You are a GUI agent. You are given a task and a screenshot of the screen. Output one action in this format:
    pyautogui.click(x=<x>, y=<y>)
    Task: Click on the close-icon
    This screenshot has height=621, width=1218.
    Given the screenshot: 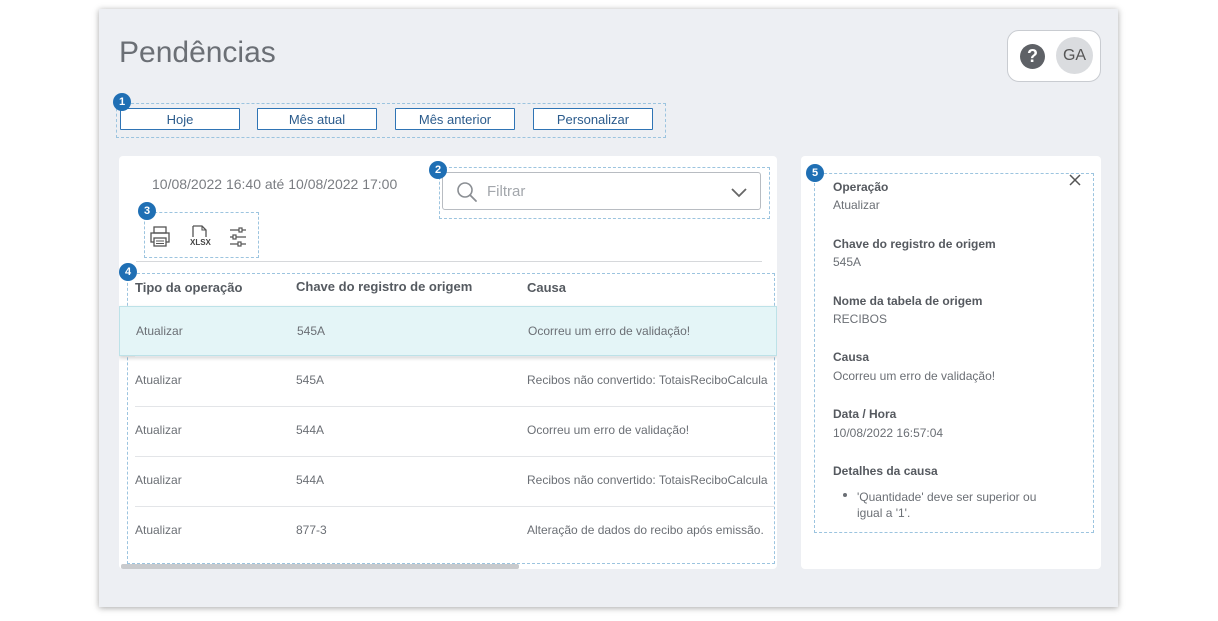 What is the action you would take?
    pyautogui.click(x=1075, y=180)
    